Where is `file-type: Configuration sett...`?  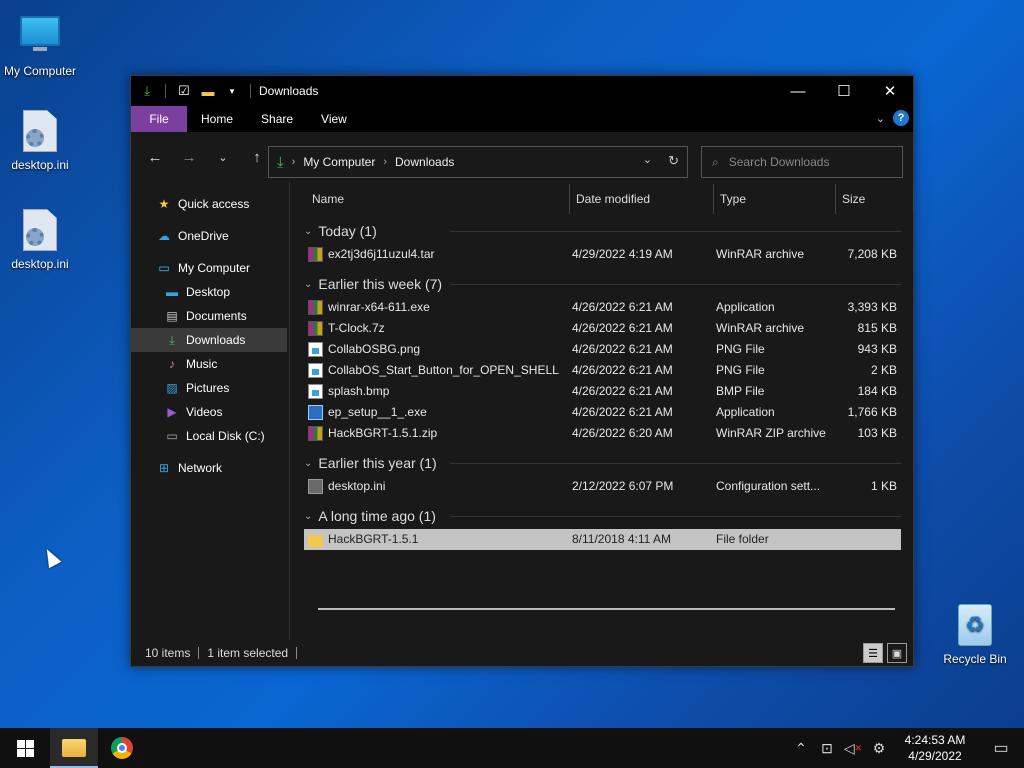
file-type: Configuration sett... is located at coordinates (768, 486).